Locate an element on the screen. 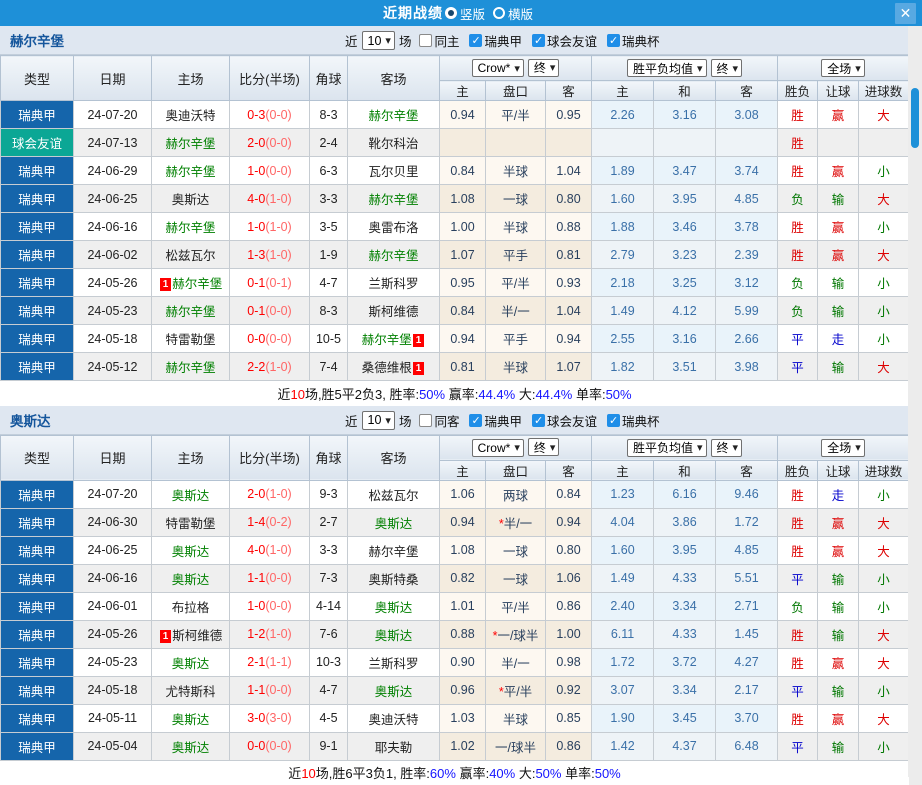 The height and width of the screenshot is (785, 922). score-cell: 2-1(1-1) is located at coordinates (270, 662).